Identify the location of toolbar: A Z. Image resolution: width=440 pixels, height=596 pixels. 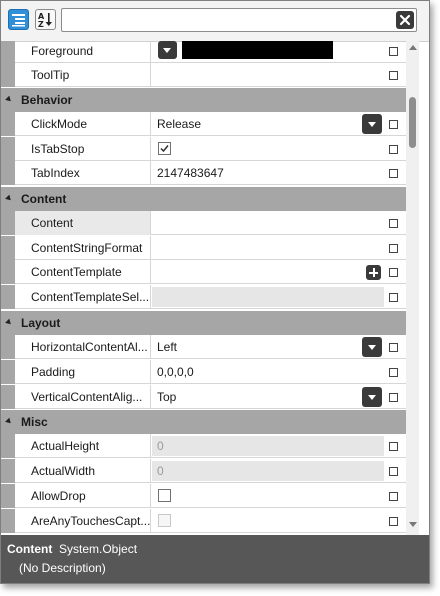
(215, 21).